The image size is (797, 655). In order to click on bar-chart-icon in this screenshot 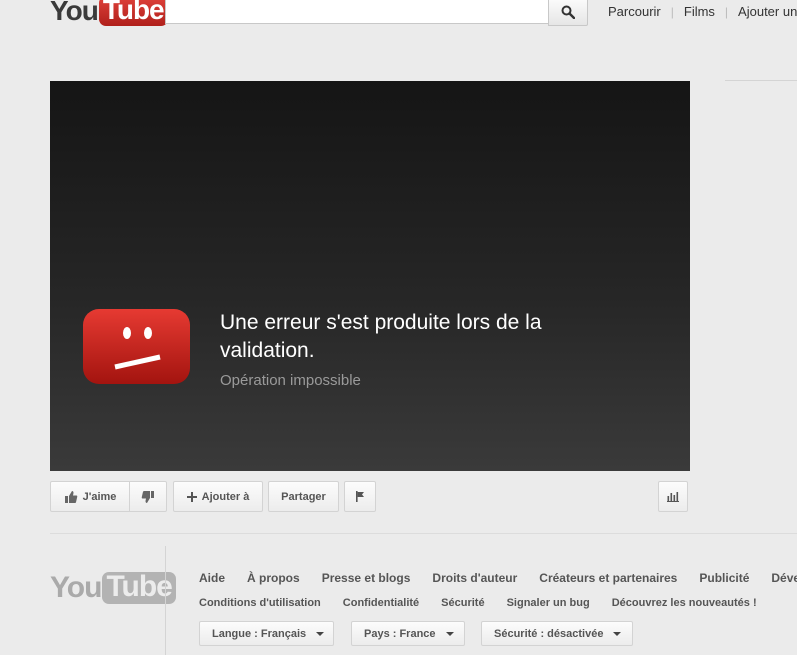, I will do `click(672, 497)`.